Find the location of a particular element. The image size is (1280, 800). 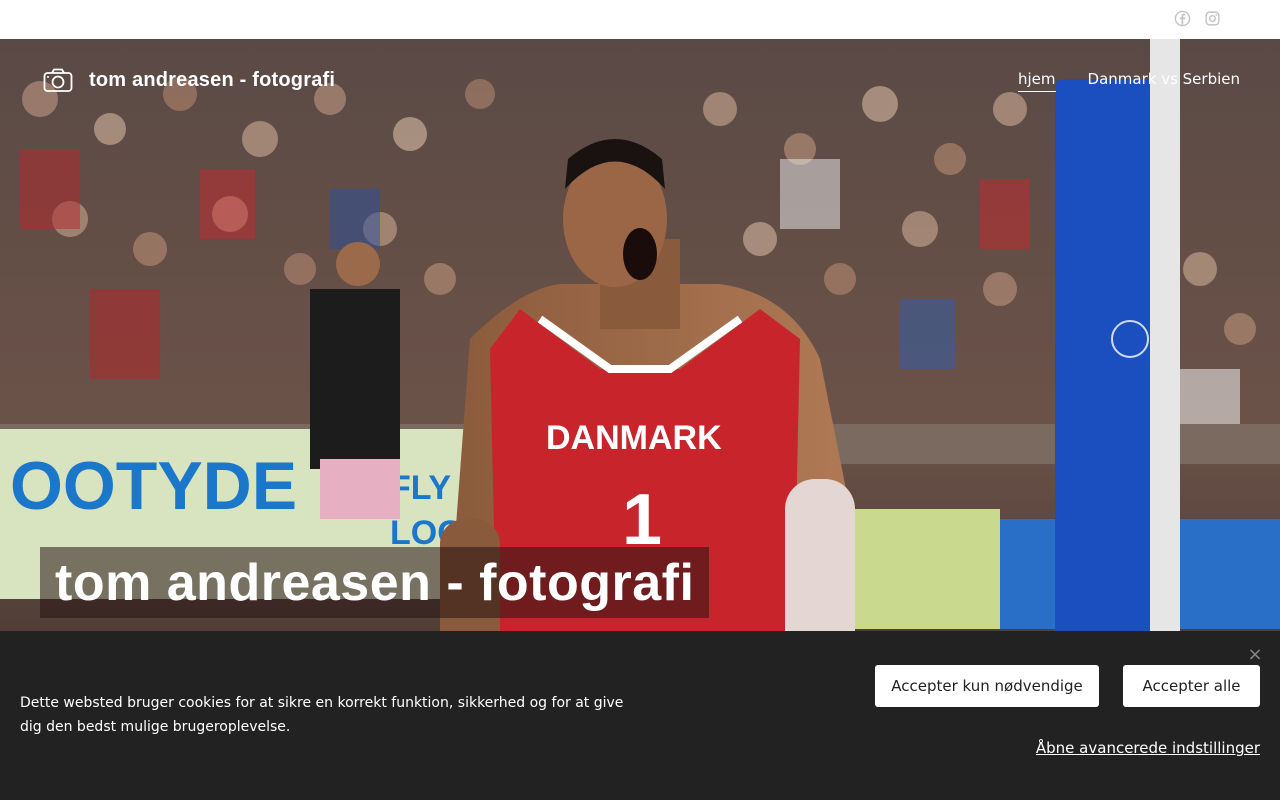

nav-item-hjem: hjem is located at coordinates (1037, 81).